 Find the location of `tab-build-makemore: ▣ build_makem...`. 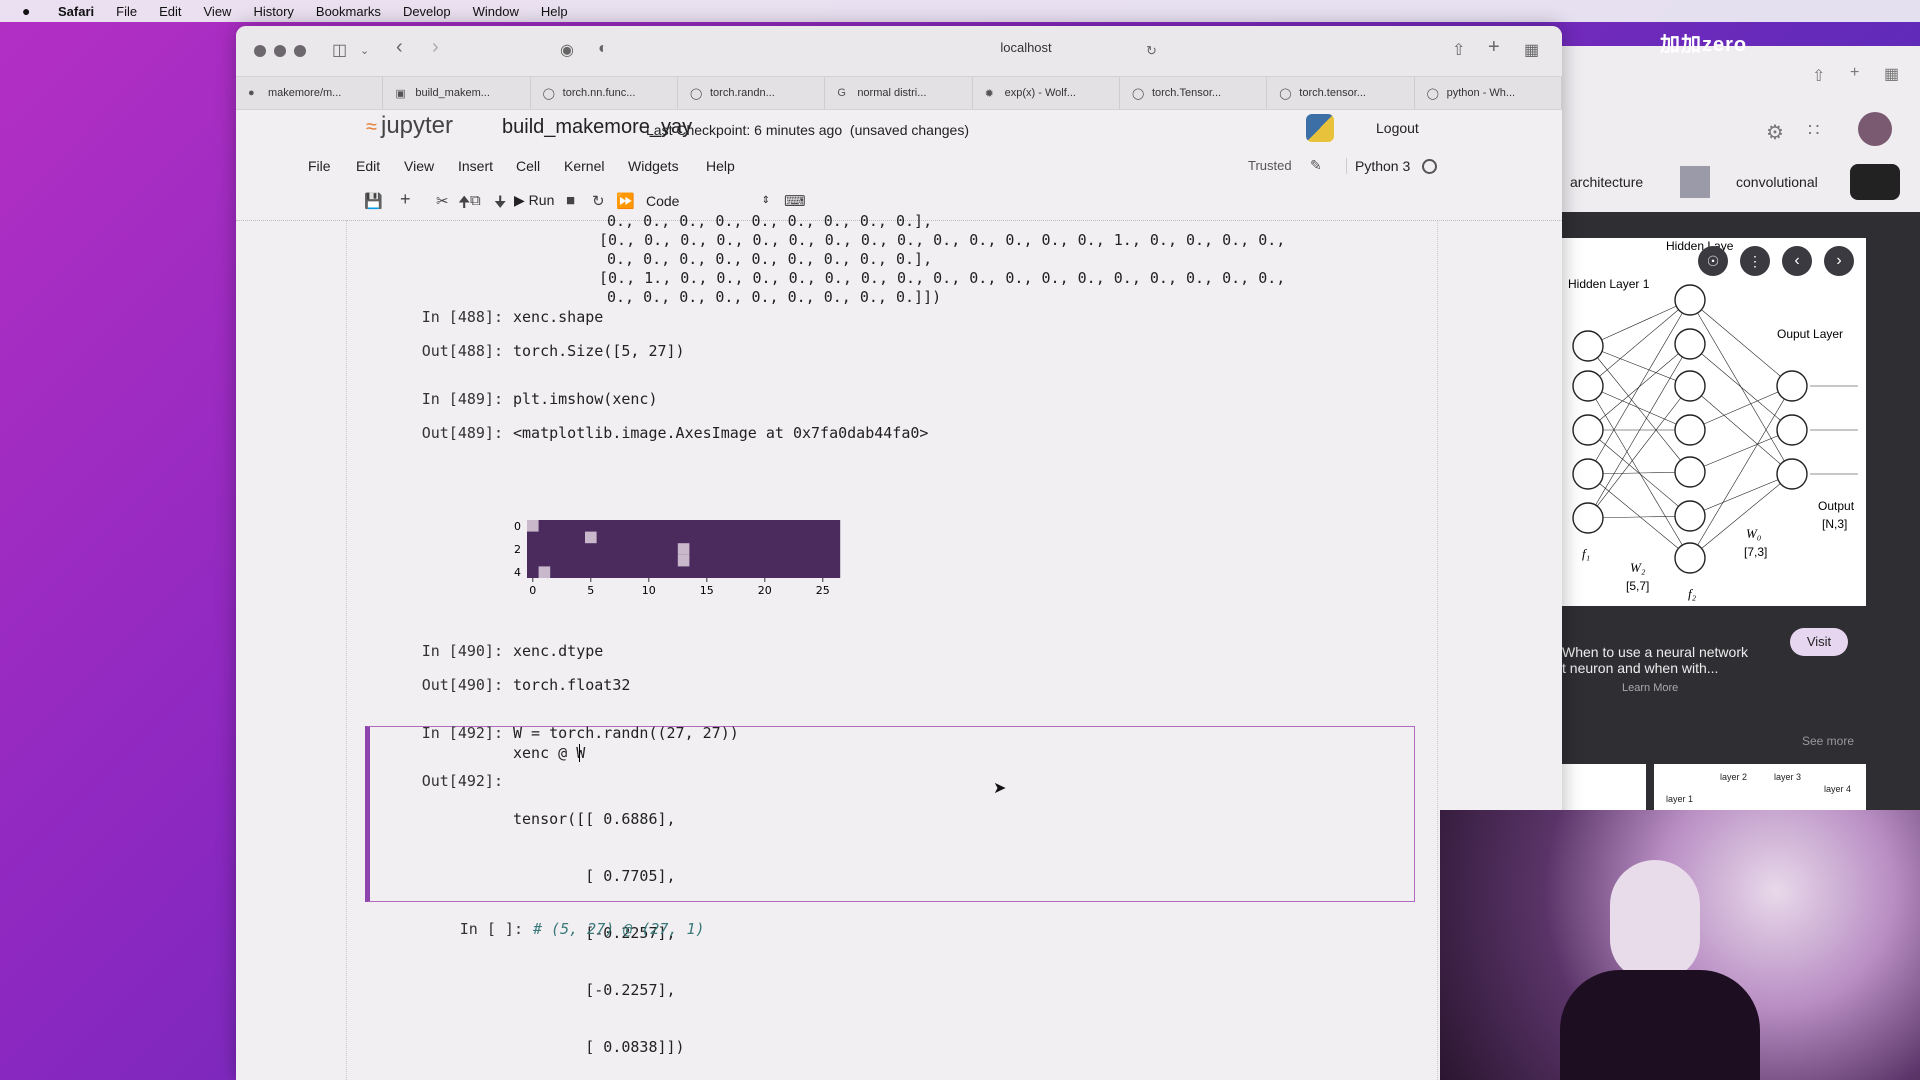

tab-build-makemore: ▣ build_makem... is located at coordinates (457, 93).